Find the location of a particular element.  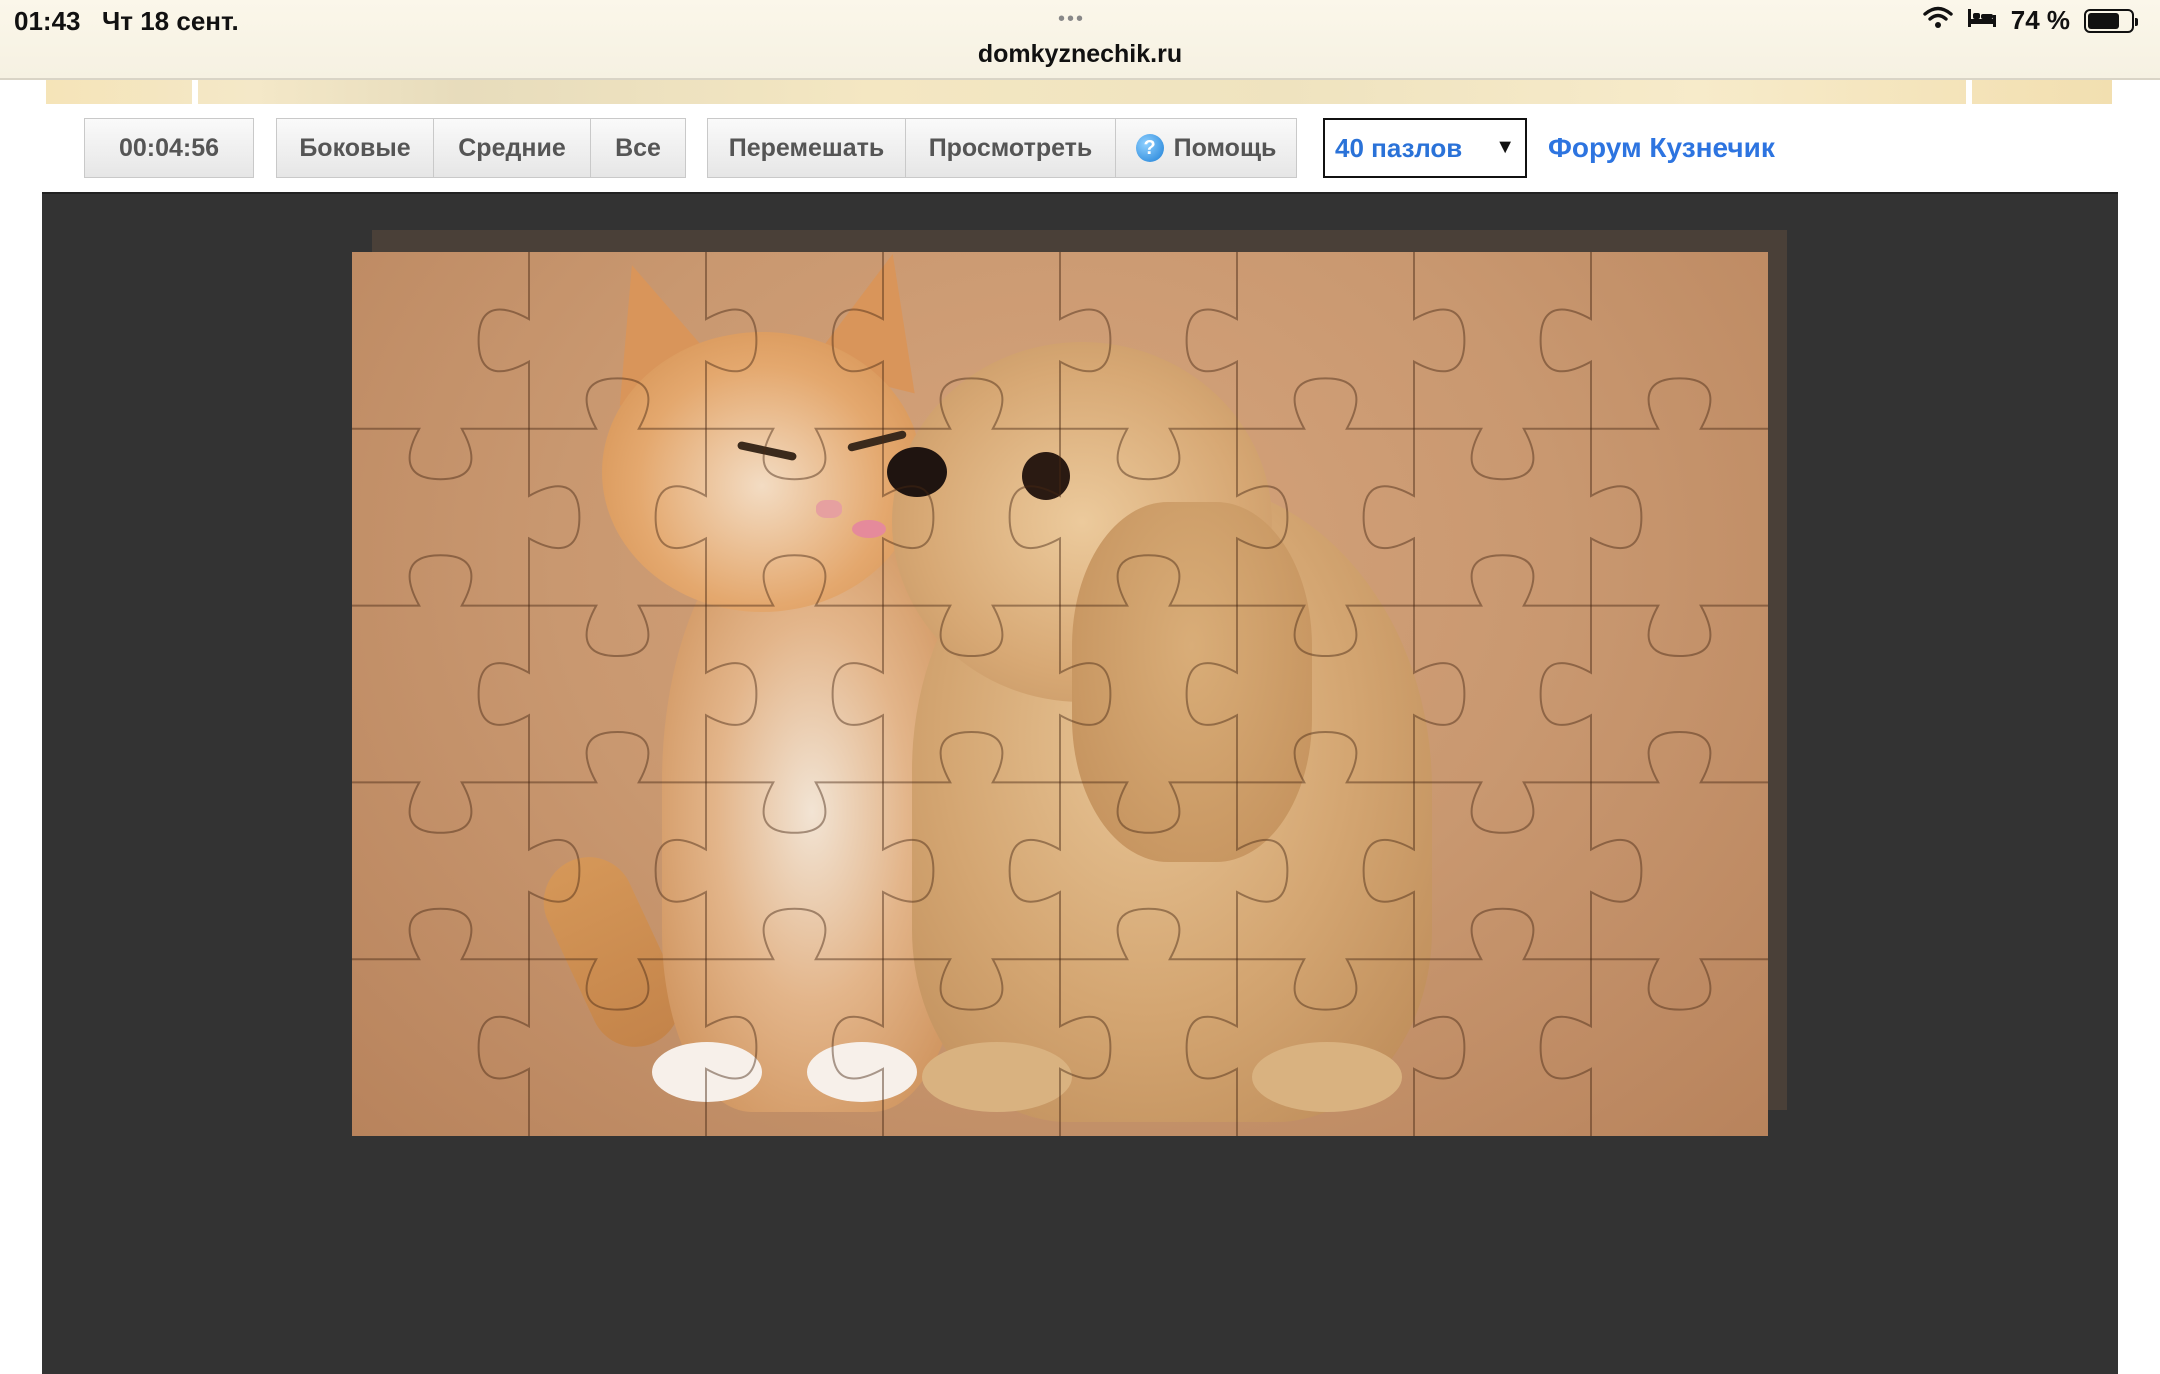

status-date: Чт 18 сент. is located at coordinates (170, 21).